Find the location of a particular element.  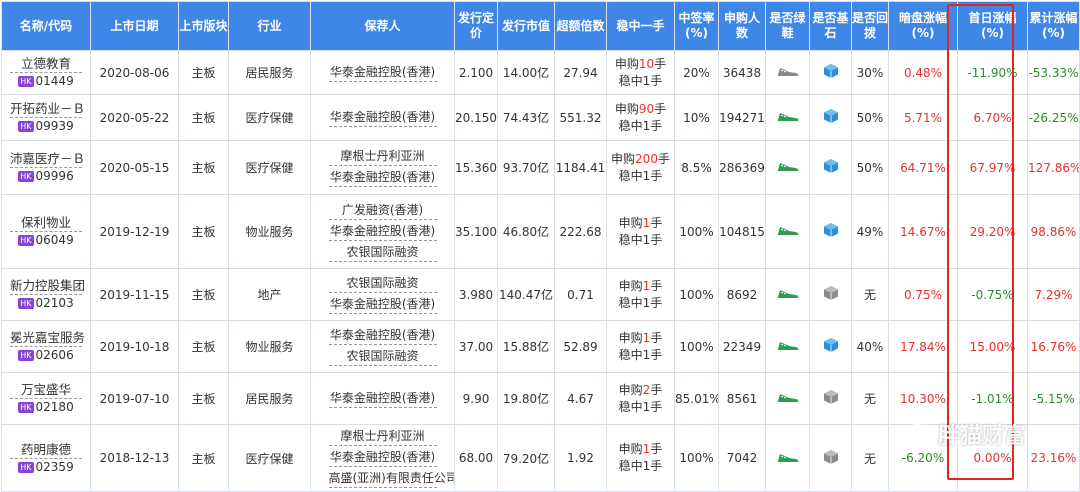

clawback: 50% is located at coordinates (870, 167).